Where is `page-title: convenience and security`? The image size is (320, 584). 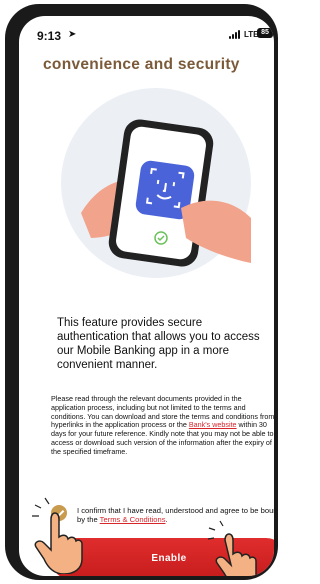 page-title: convenience and security is located at coordinates (141, 64).